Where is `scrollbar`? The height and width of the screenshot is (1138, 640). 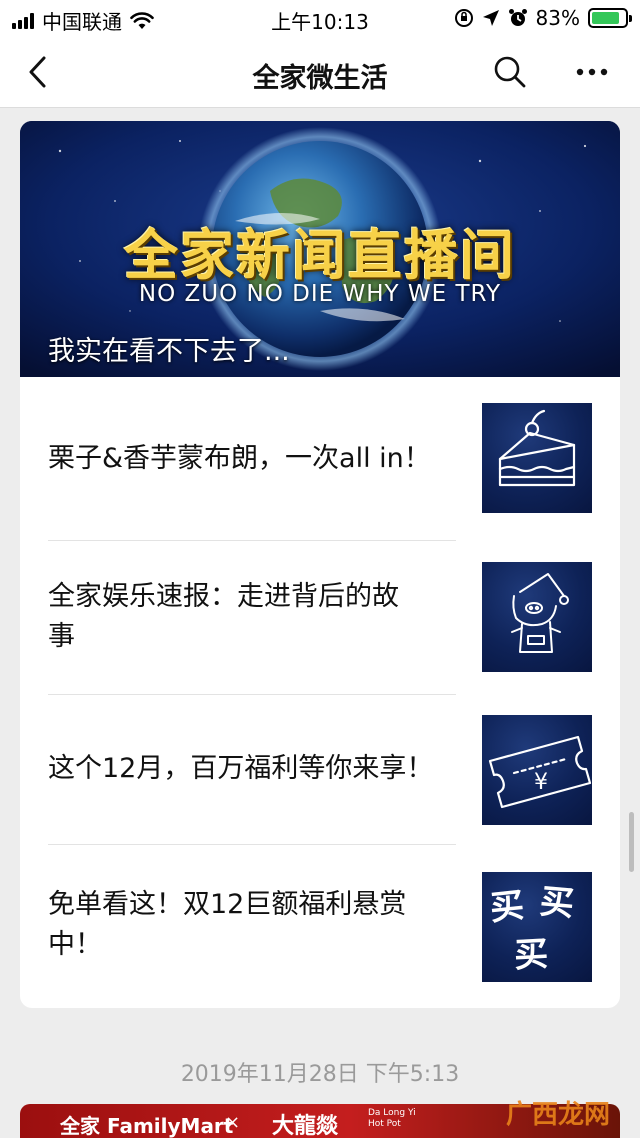
scrollbar is located at coordinates (631, 842).